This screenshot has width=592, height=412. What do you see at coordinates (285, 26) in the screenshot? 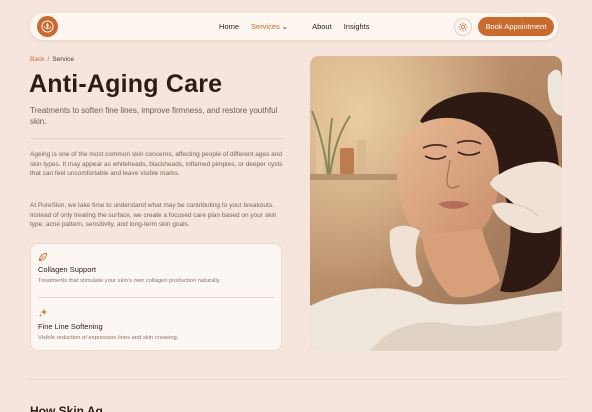
I see `chevron-down-icon: ⌄` at bounding box center [285, 26].